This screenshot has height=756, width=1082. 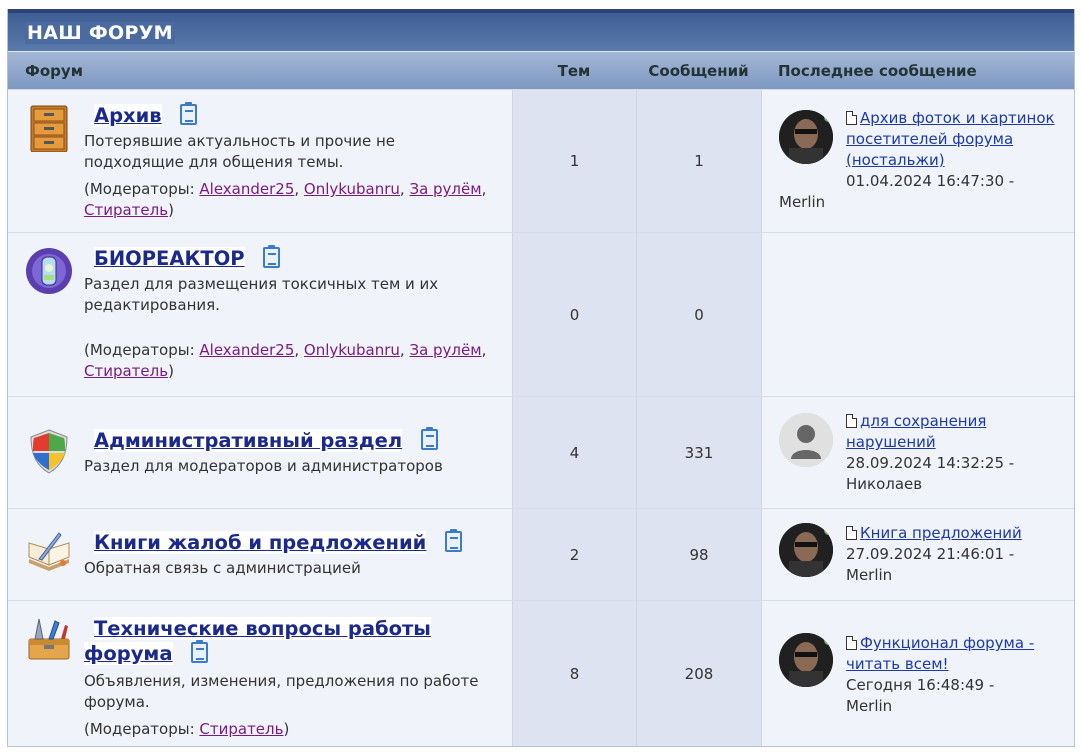 What do you see at coordinates (877, 71) in the screenshot?
I see `header-last-post: Последнее сообщение` at bounding box center [877, 71].